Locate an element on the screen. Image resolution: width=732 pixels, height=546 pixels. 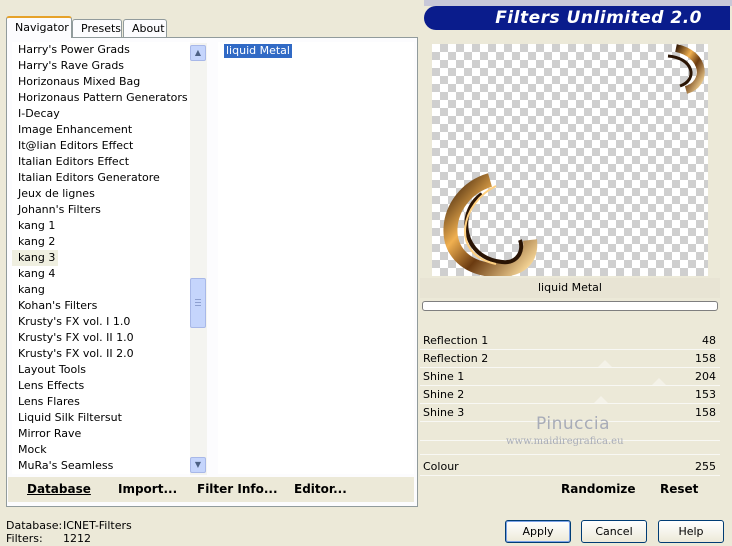
list-item: Krusty's FX vol. I 1.0 is located at coordinates (101, 322).